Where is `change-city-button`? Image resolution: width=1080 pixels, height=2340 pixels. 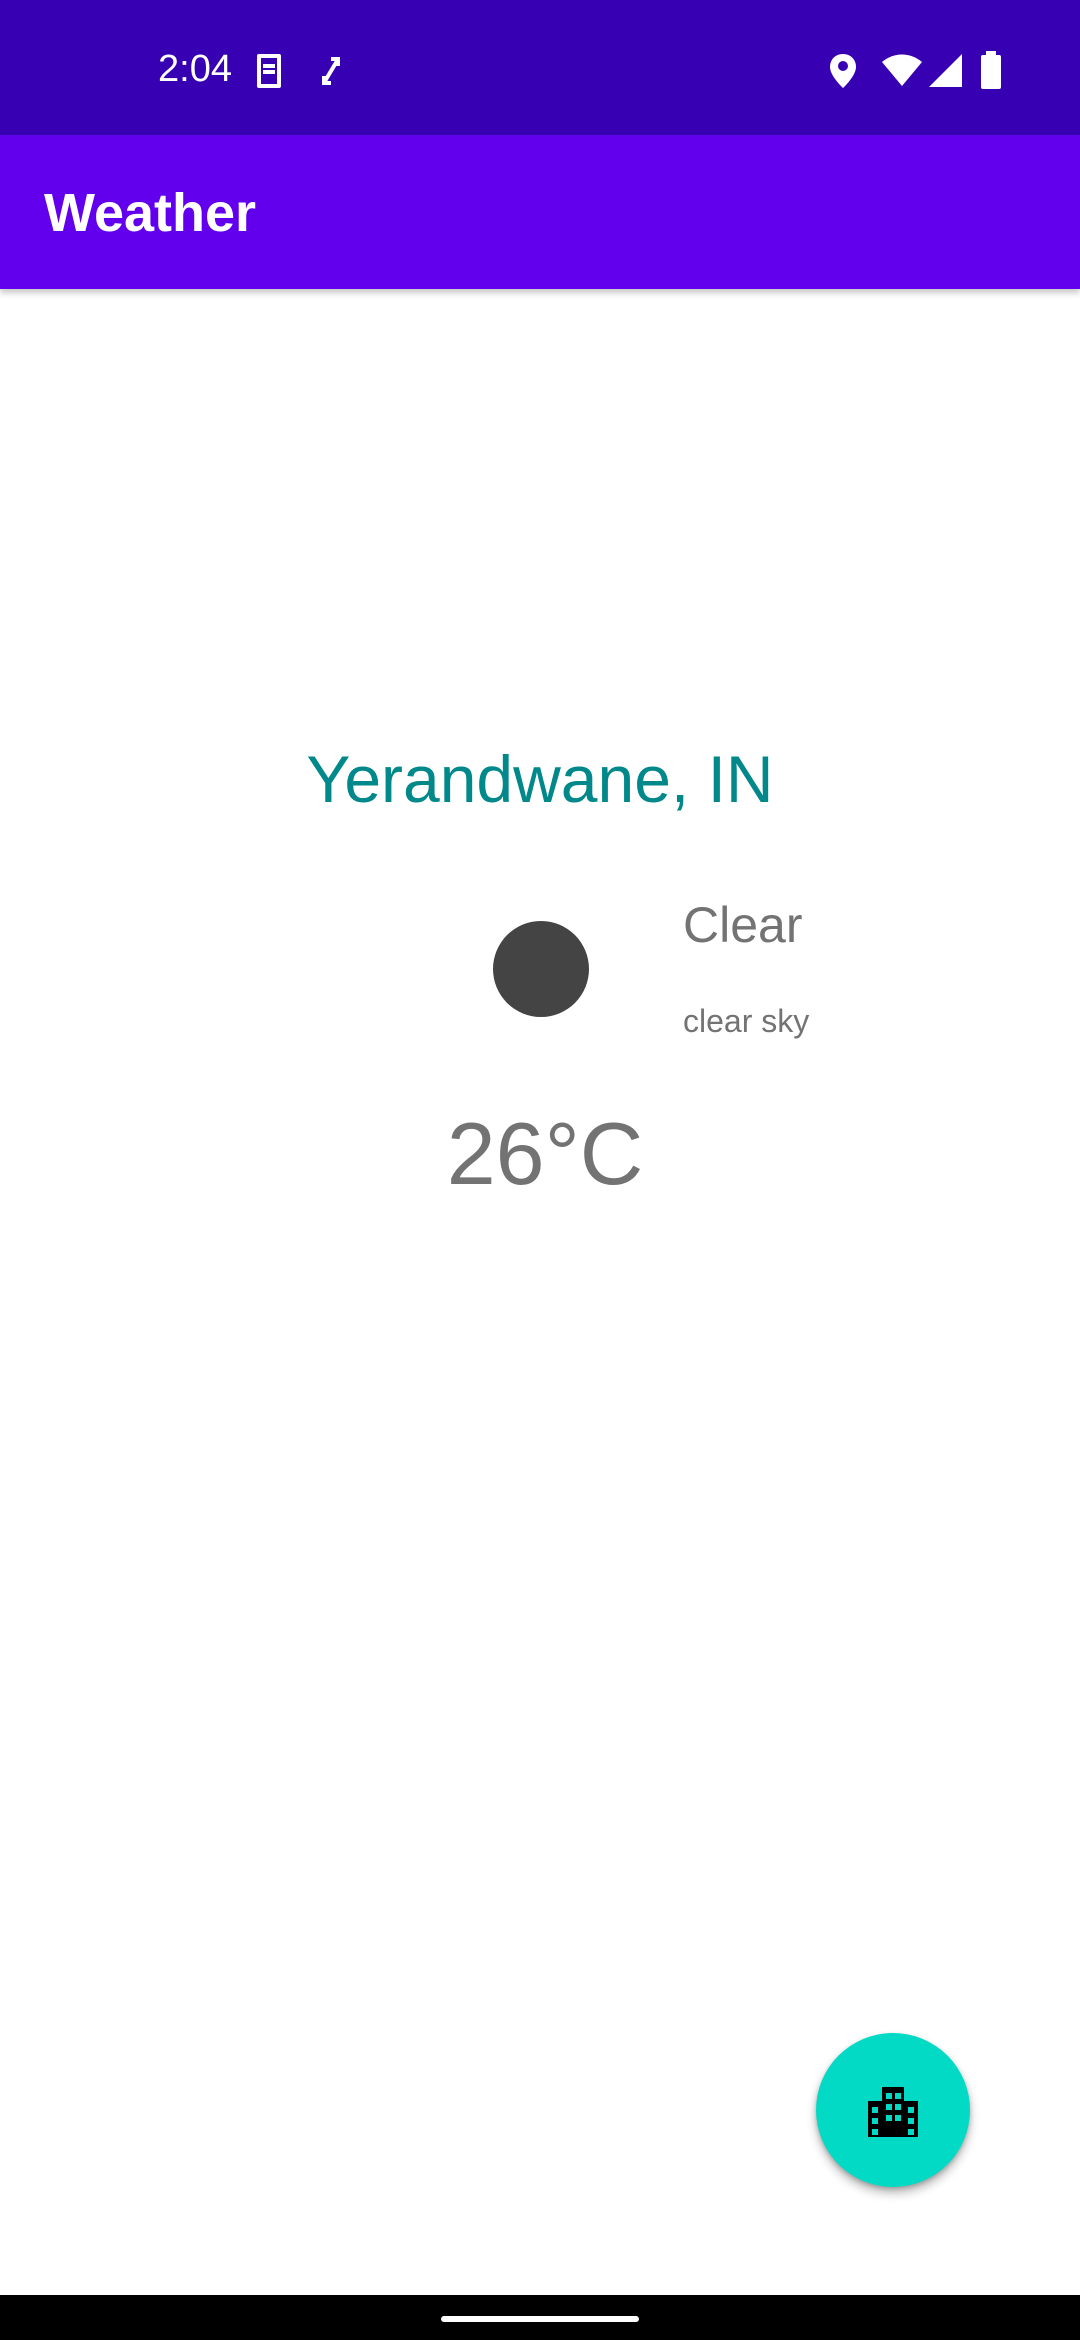 change-city-button is located at coordinates (893, 2110).